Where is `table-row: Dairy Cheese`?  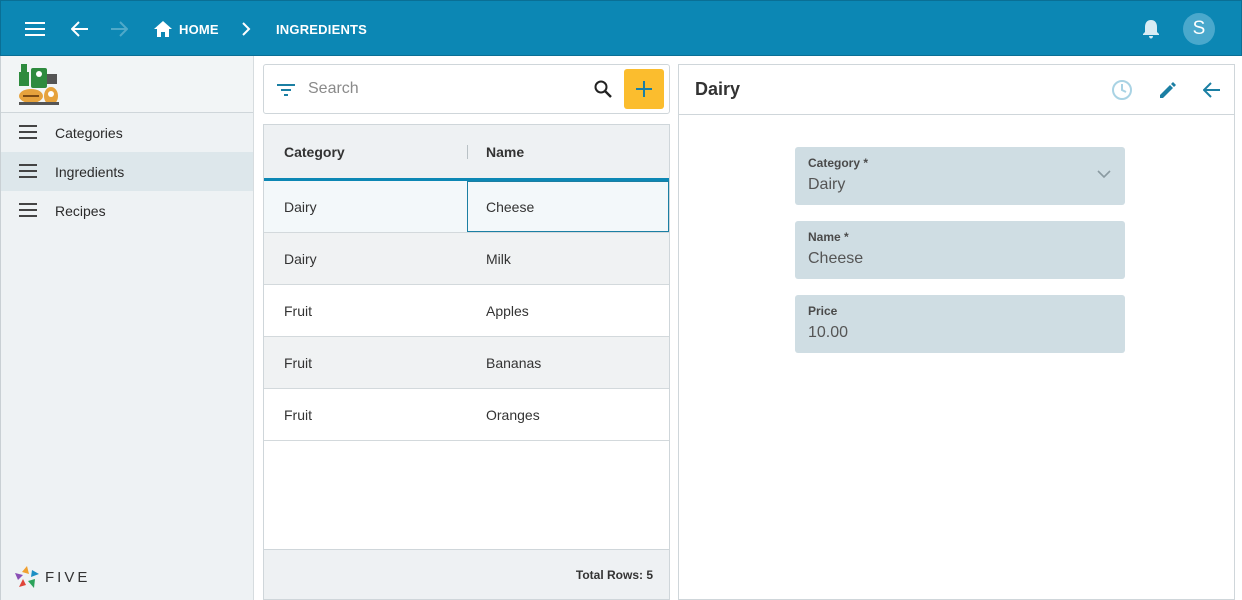
table-row: Dairy Cheese is located at coordinates (466, 207).